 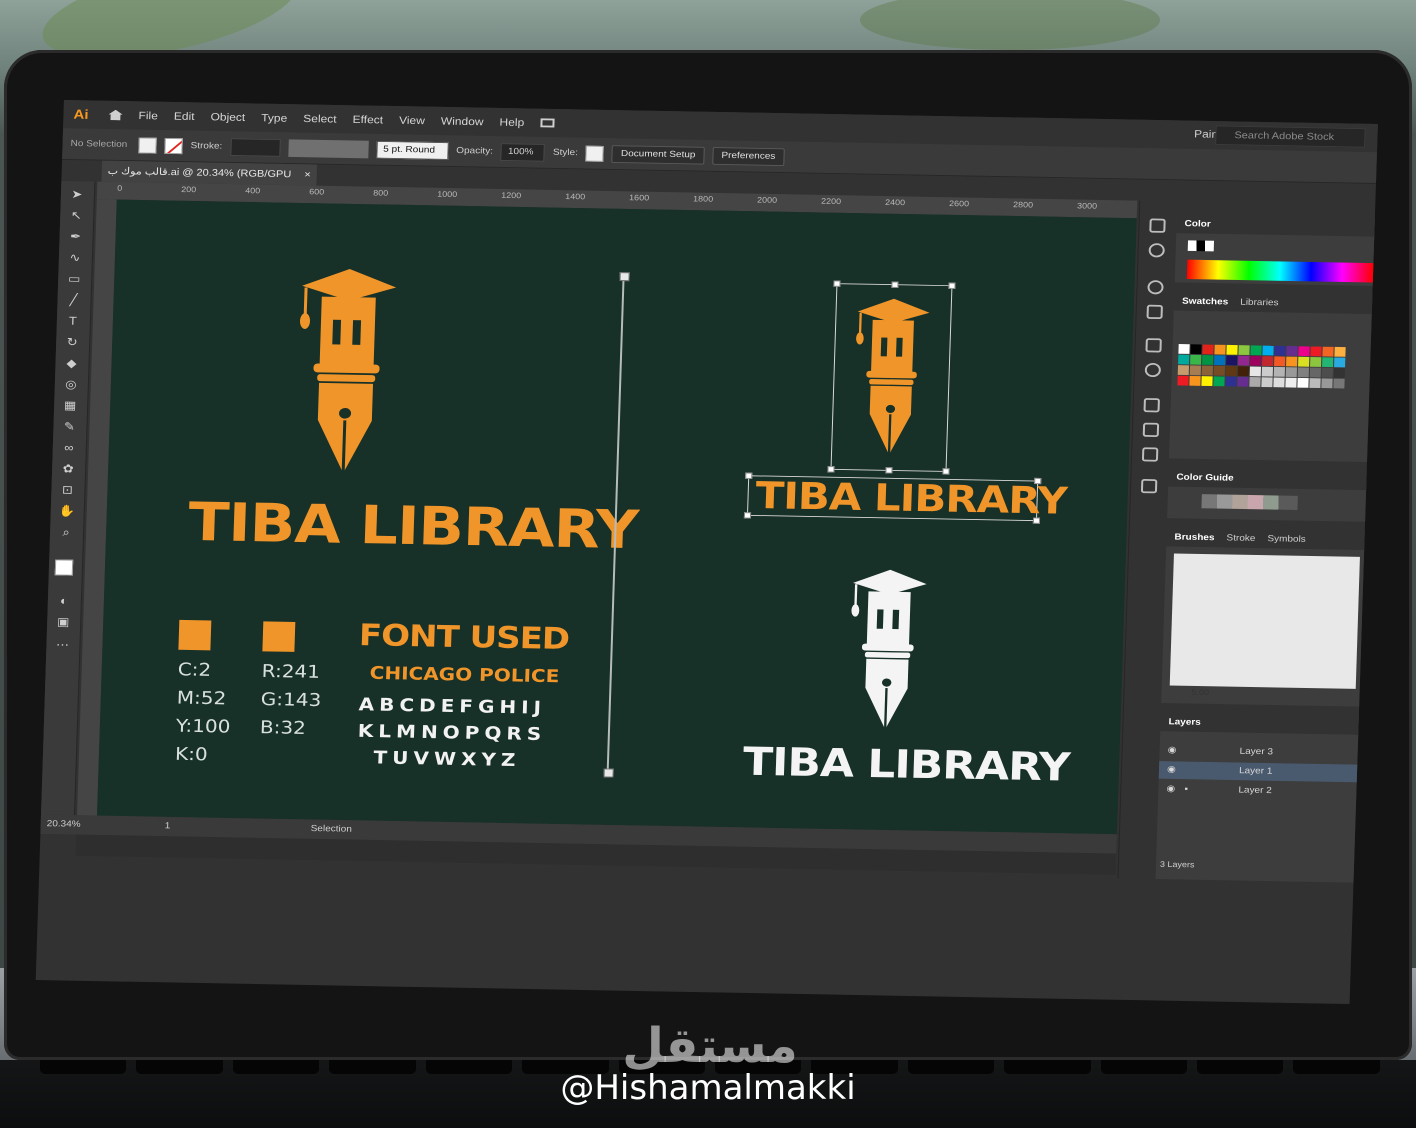 What do you see at coordinates (148, 115) in the screenshot?
I see `menu-file: File` at bounding box center [148, 115].